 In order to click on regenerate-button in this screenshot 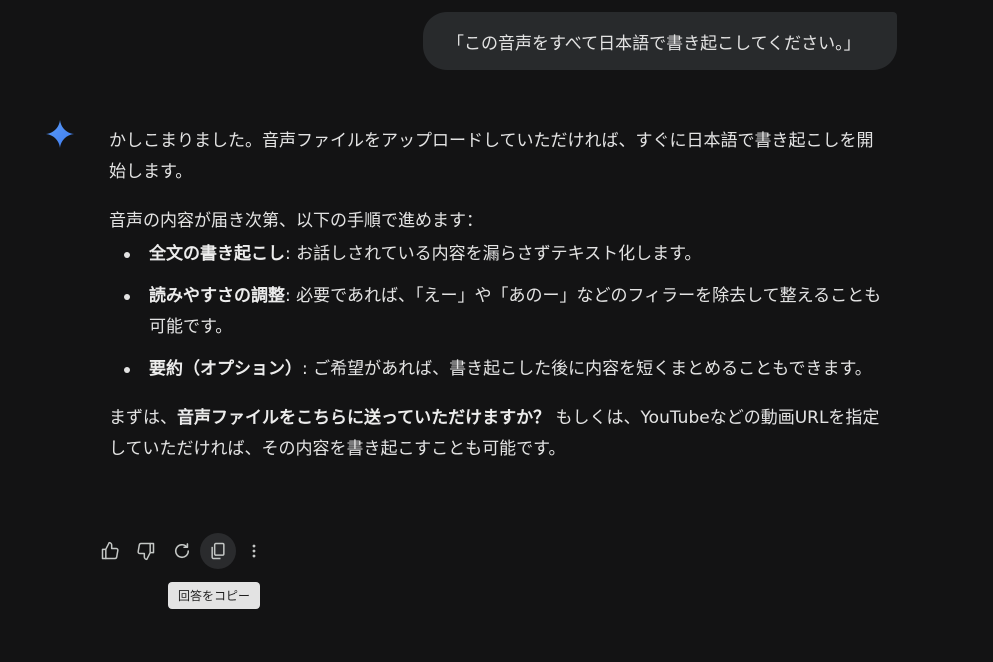, I will do `click(182, 551)`.